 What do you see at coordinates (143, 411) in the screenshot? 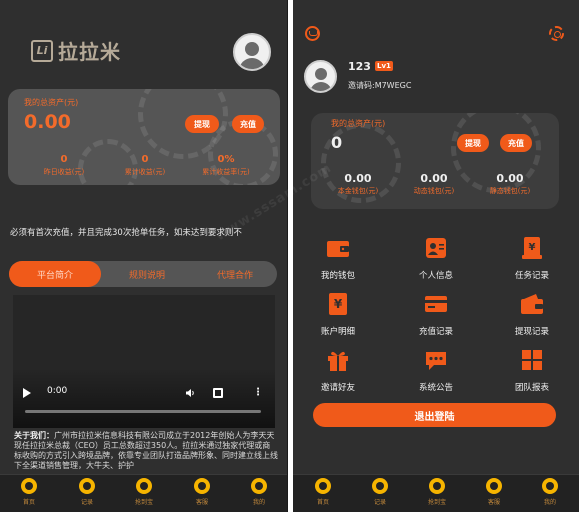
I see `video-progress-bar` at bounding box center [143, 411].